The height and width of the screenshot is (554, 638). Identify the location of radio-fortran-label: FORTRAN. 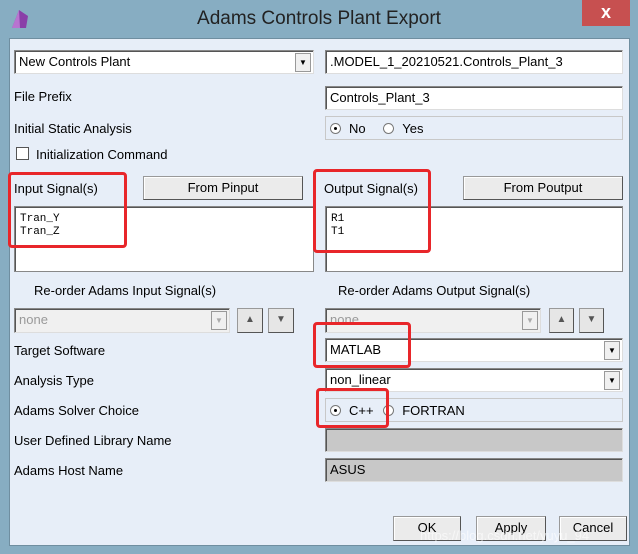
(433, 410).